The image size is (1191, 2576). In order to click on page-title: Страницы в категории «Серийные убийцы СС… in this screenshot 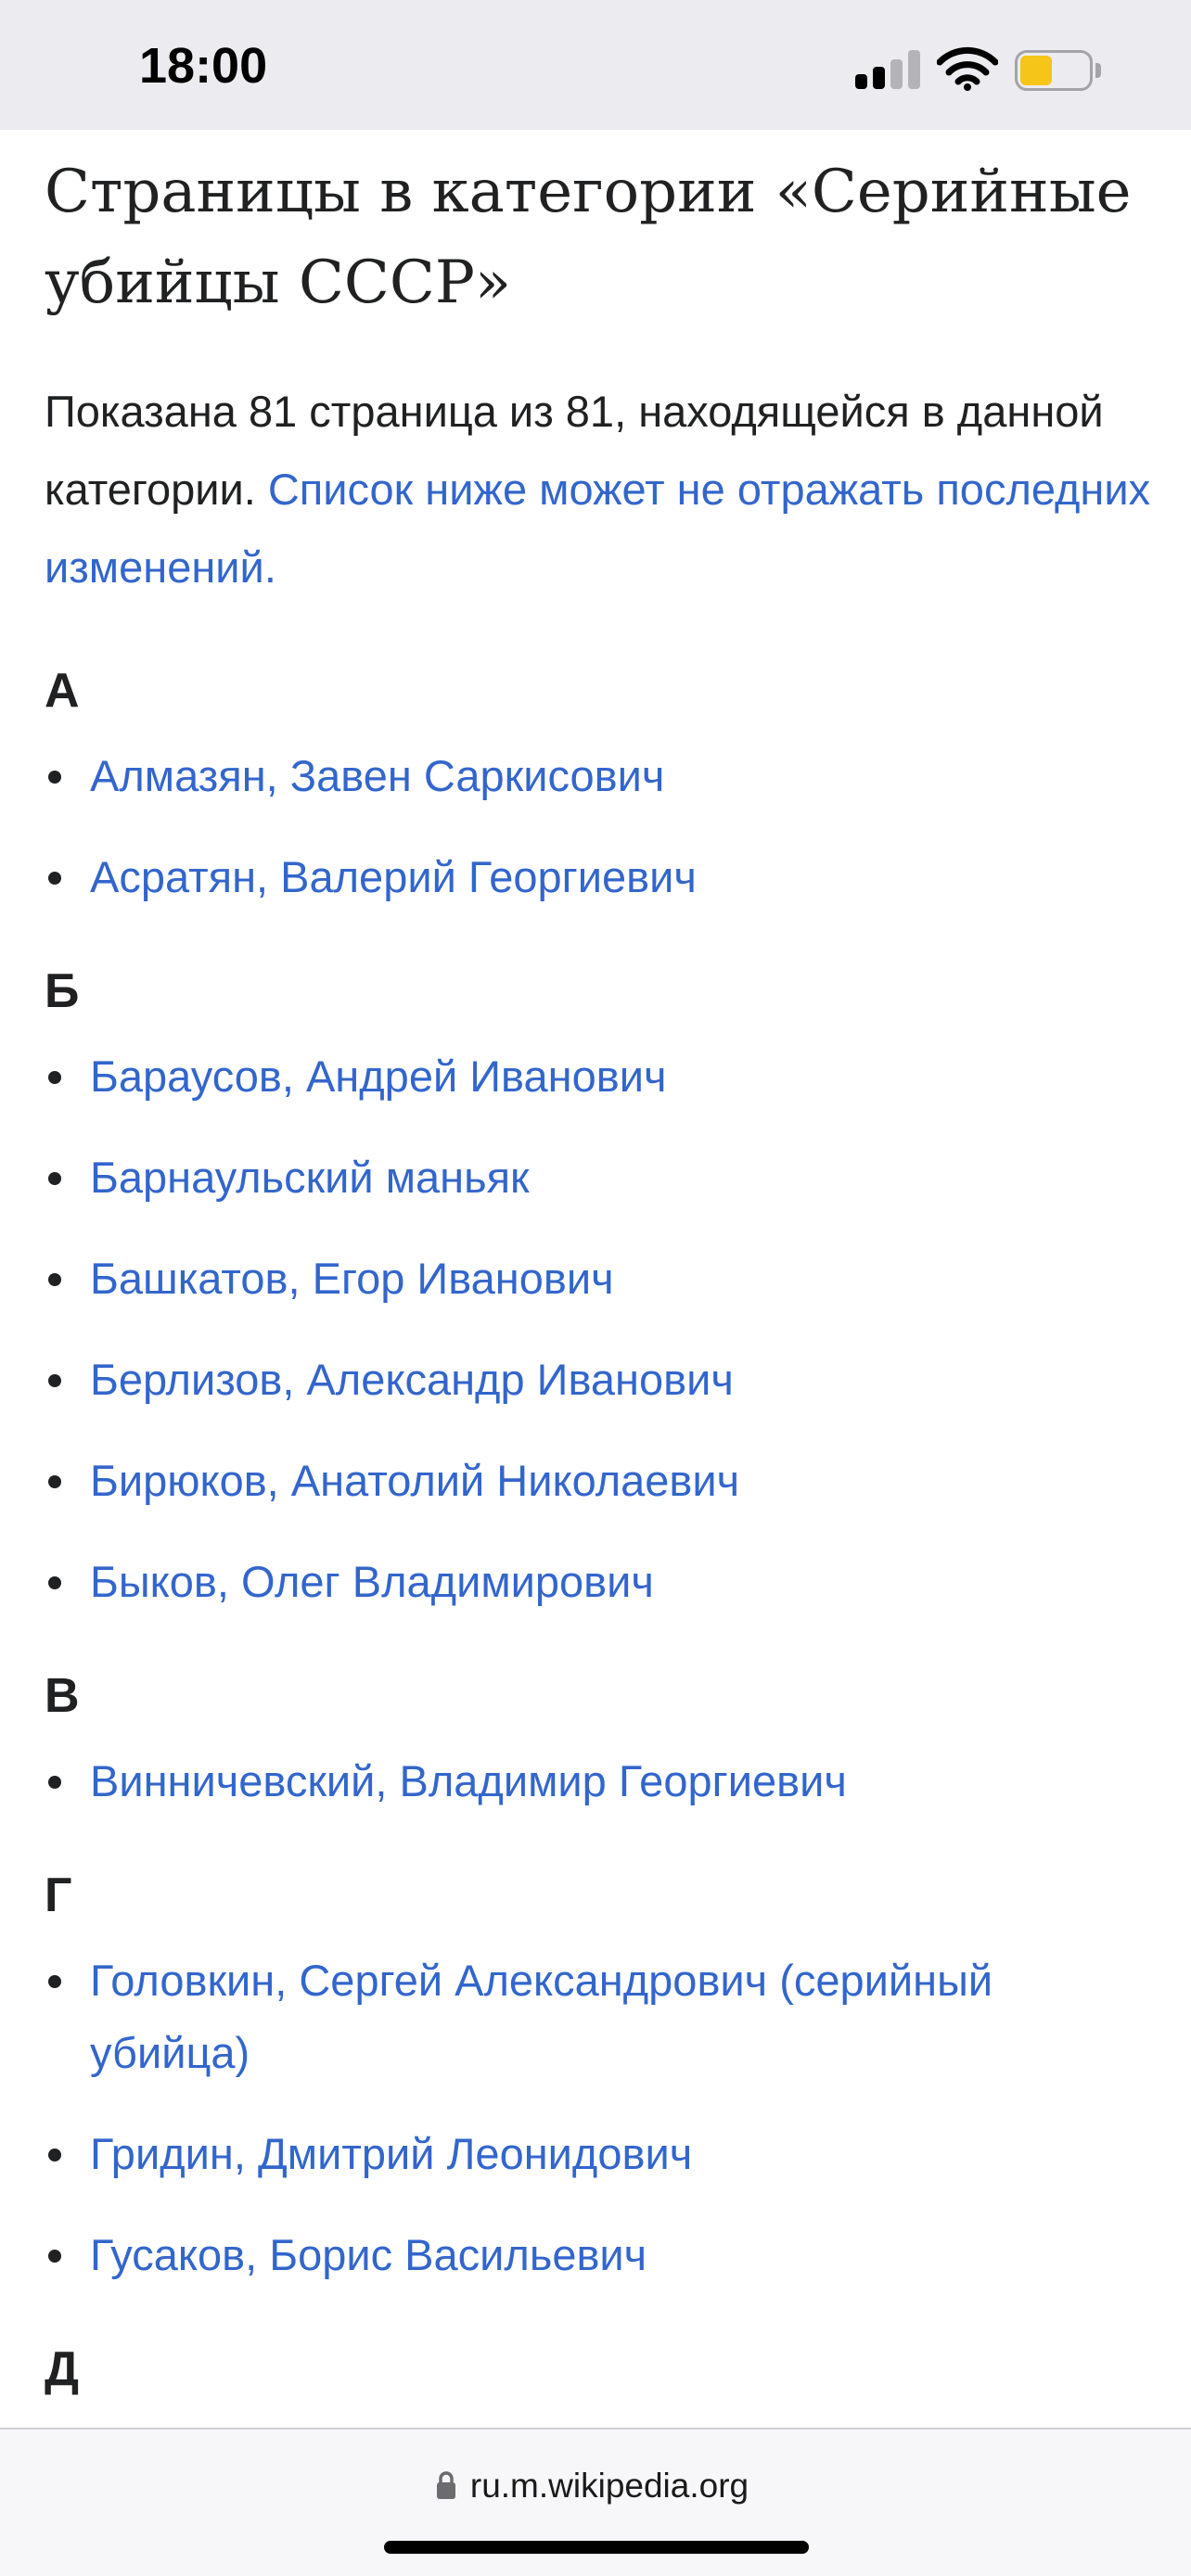, I will do `click(588, 238)`.